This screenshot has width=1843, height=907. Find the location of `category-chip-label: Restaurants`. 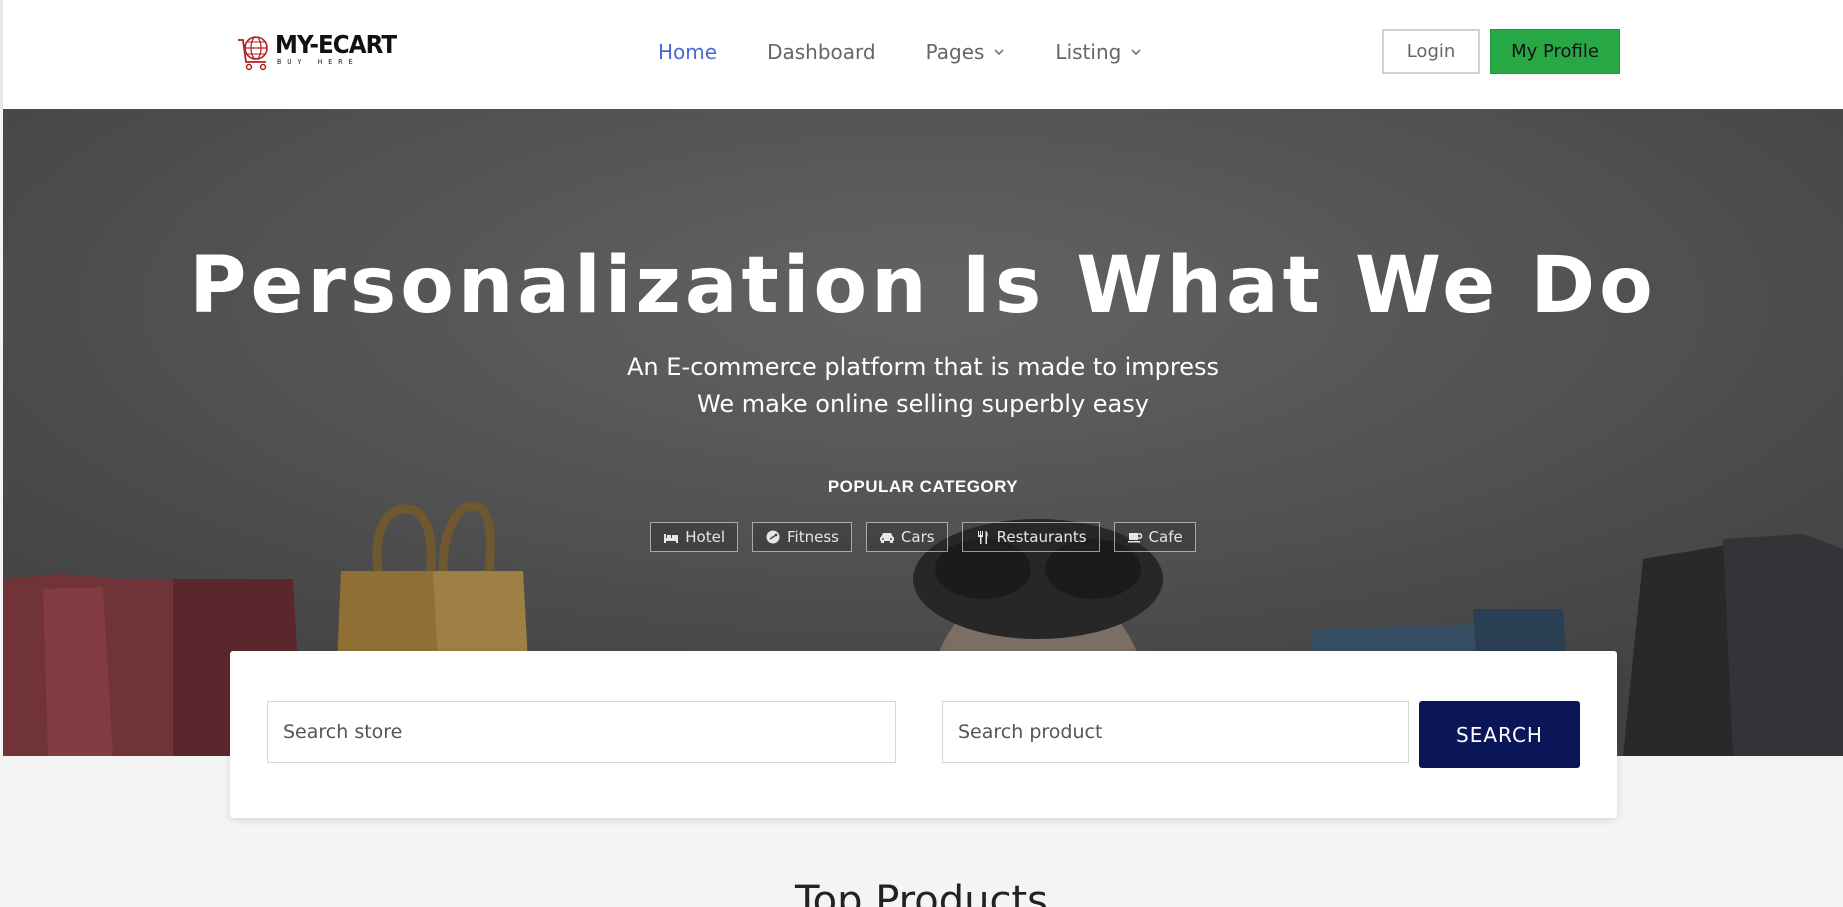

category-chip-label: Restaurants is located at coordinates (1041, 537).